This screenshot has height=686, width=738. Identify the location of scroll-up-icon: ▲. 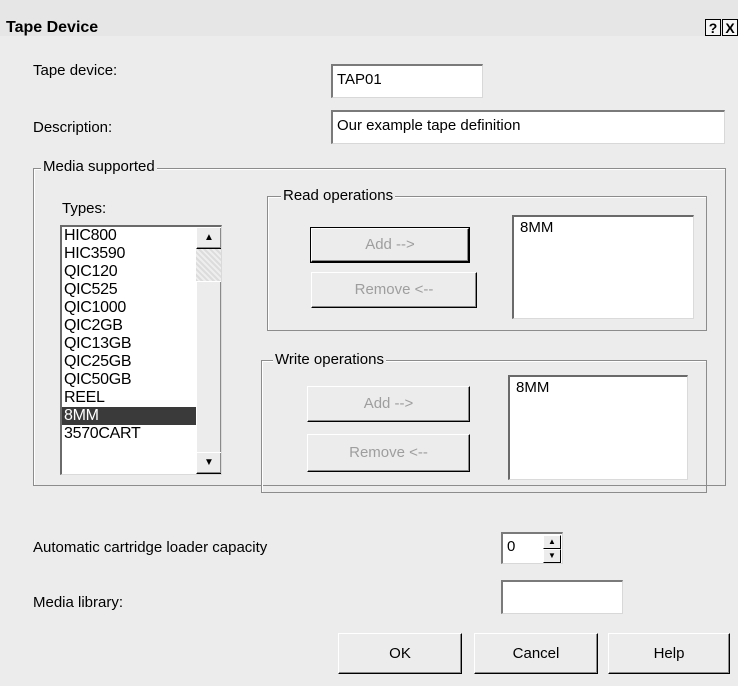
(208, 238).